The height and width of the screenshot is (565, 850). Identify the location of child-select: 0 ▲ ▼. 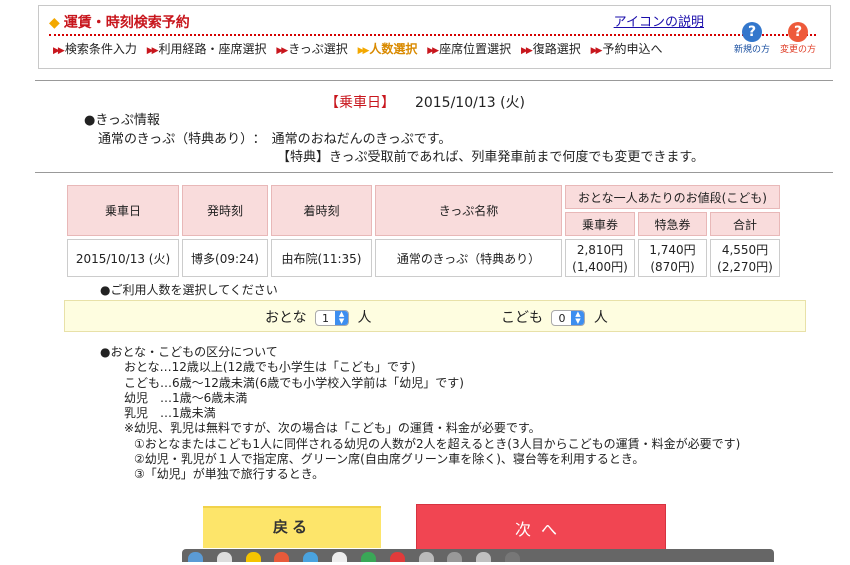
(568, 318).